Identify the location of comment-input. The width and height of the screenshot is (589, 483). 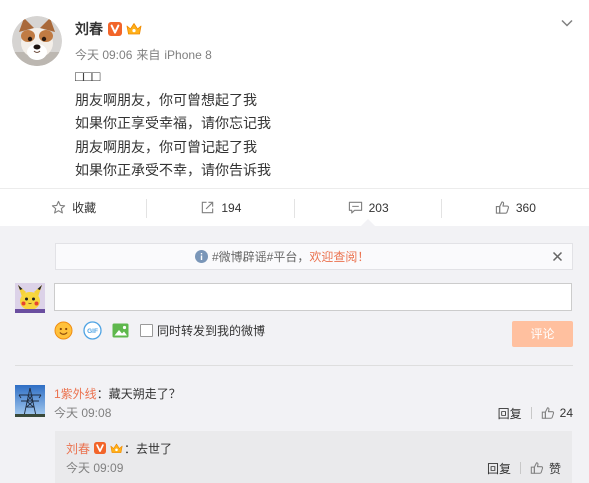
(313, 297).